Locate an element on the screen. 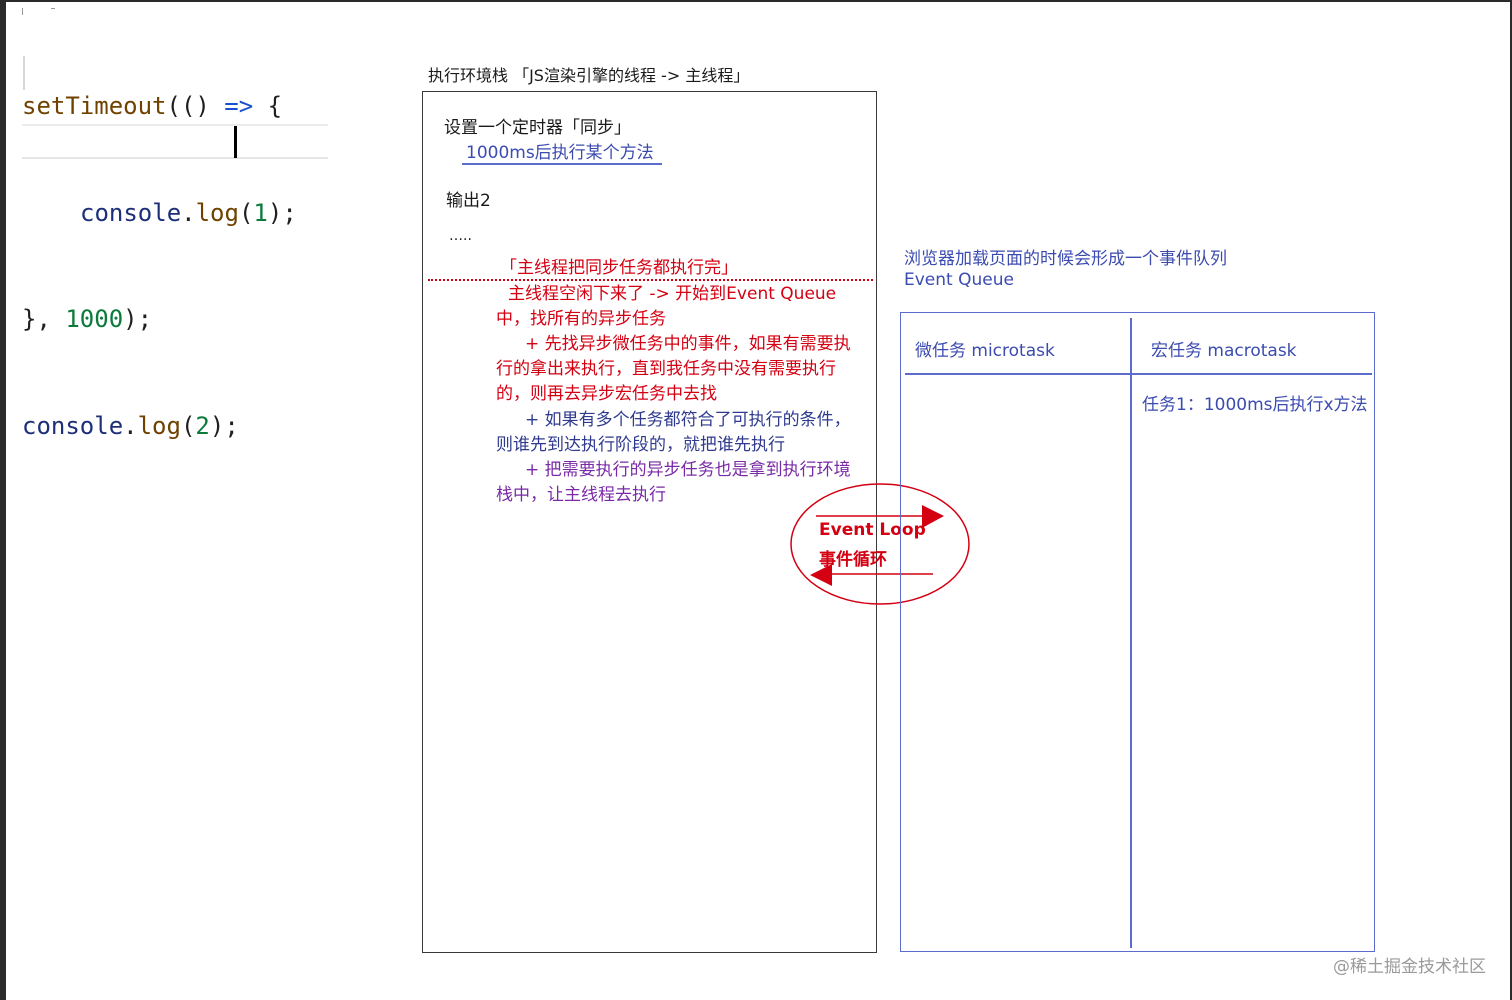 This screenshot has height=1000, width=1512. micro-rule-line1: + 先找异步微任务中的事件，如果有需要执 is located at coordinates (688, 344).